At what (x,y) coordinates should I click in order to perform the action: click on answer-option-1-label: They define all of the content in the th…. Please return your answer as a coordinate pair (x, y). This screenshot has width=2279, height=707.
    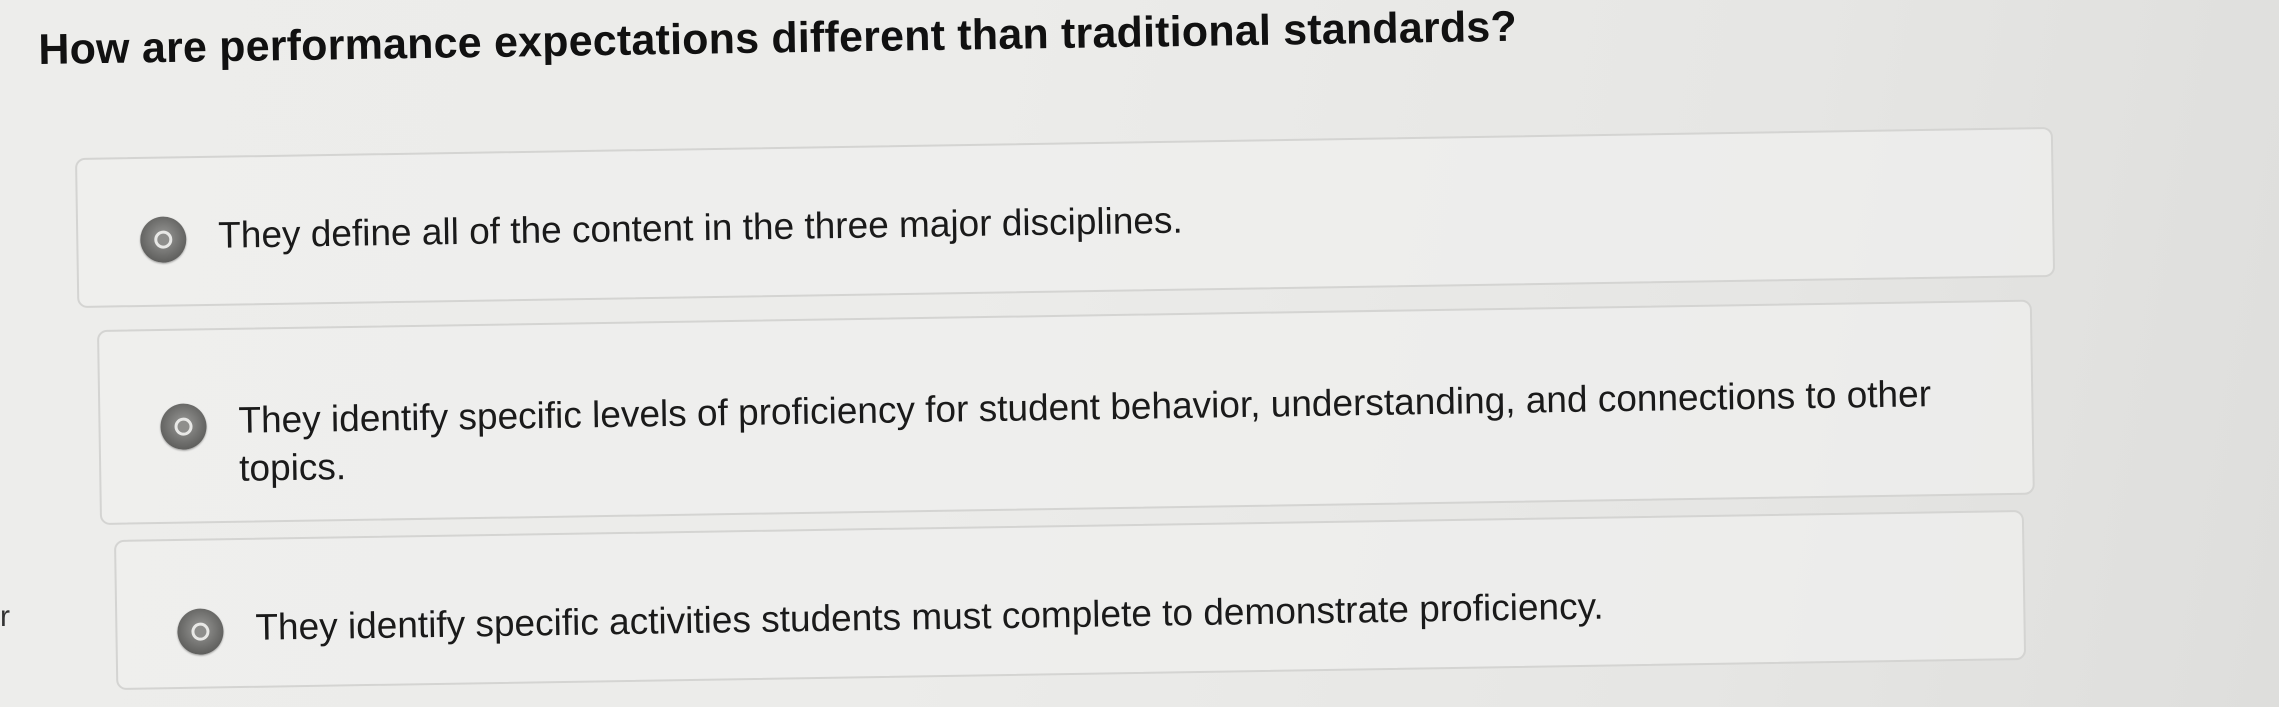
    Looking at the image, I should click on (700, 227).